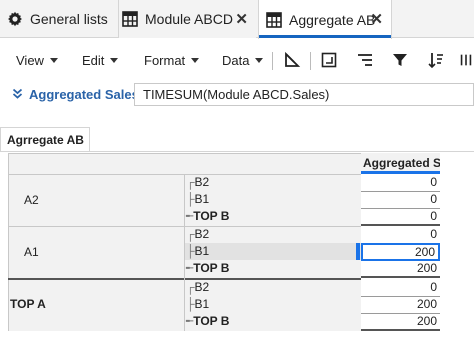 This screenshot has height=348, width=474. What do you see at coordinates (400, 60) in the screenshot?
I see `filter-icon` at bounding box center [400, 60].